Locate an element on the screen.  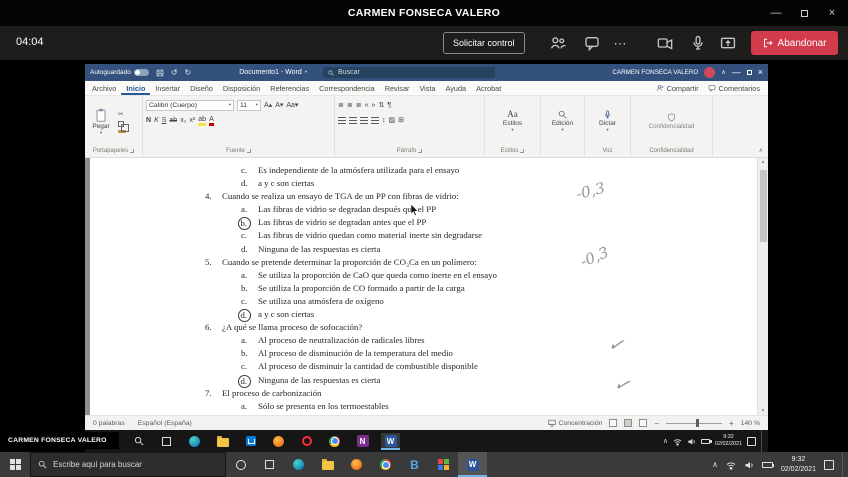
shading-button: ▨ is located at coordinates (392, 120).